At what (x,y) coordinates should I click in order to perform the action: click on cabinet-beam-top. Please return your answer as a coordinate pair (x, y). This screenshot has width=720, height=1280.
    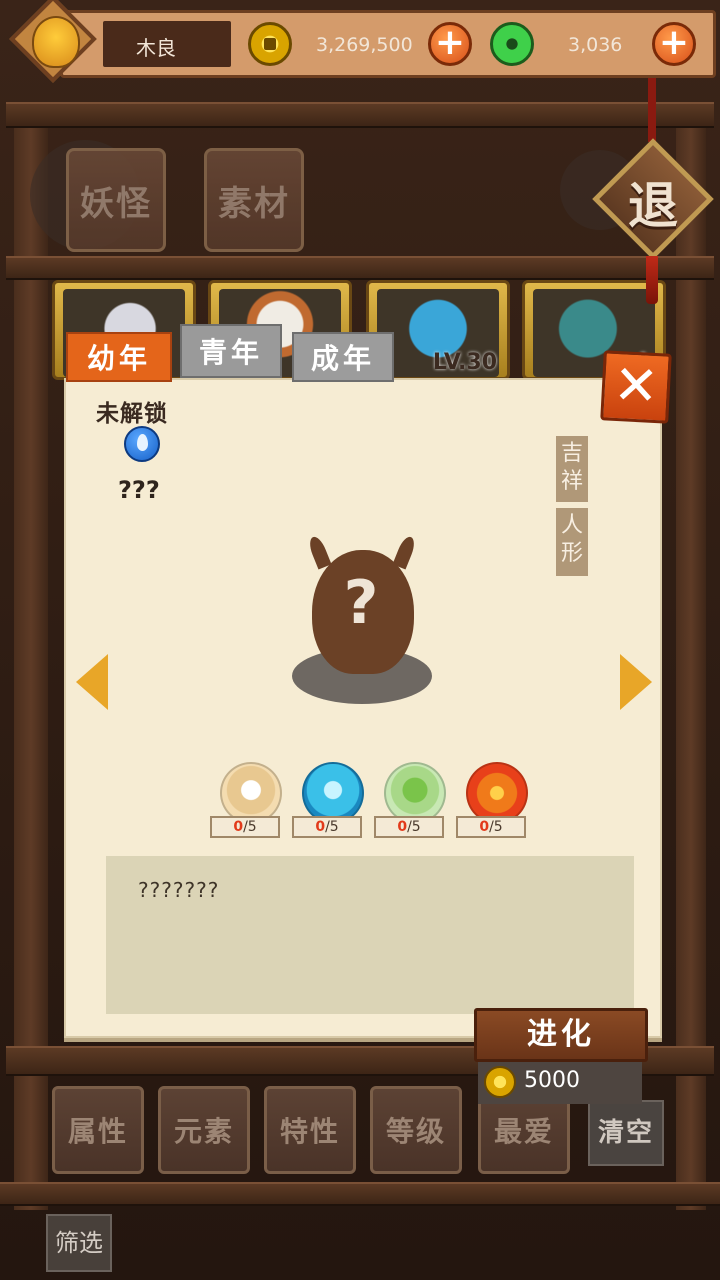
    Looking at the image, I should click on (360, 115).